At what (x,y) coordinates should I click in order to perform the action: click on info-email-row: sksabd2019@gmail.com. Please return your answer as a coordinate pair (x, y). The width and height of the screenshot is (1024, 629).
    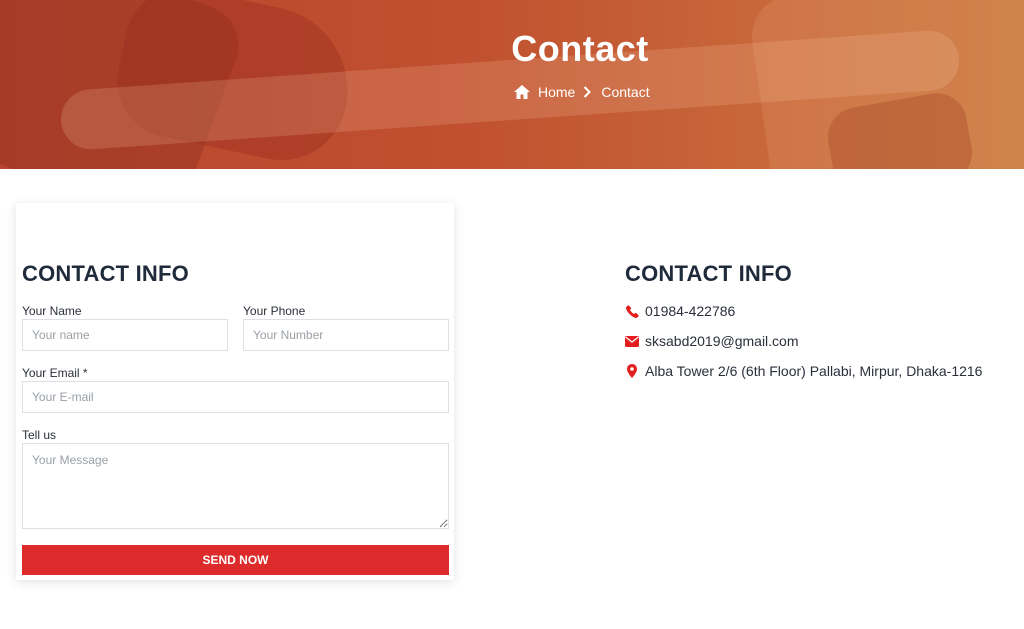
    Looking at the image, I should click on (712, 341).